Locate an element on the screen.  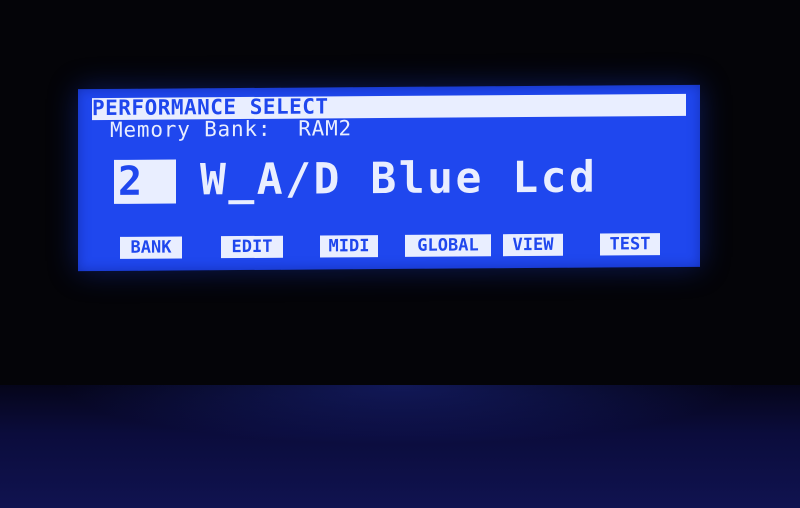
softkey-global: GLOBAL is located at coordinates (448, 245).